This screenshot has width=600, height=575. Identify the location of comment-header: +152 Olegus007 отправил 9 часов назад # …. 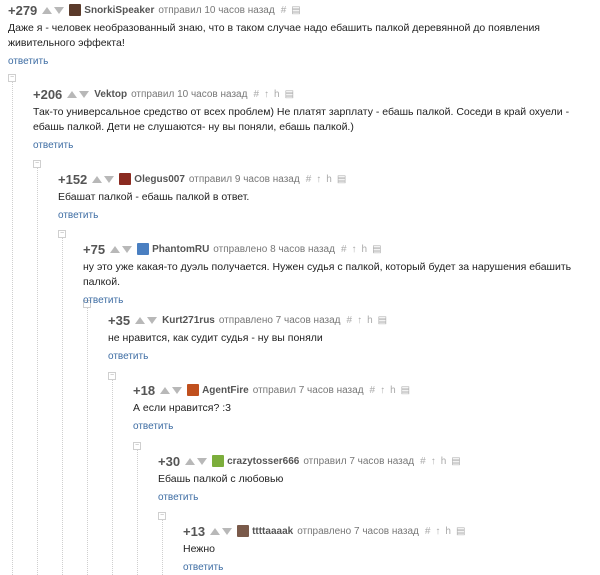
(329, 179).